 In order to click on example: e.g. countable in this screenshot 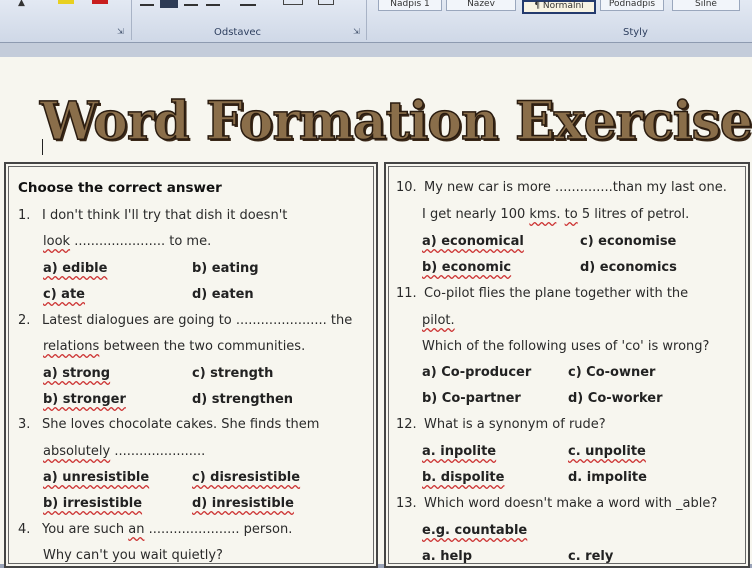, I will do `click(474, 530)`.